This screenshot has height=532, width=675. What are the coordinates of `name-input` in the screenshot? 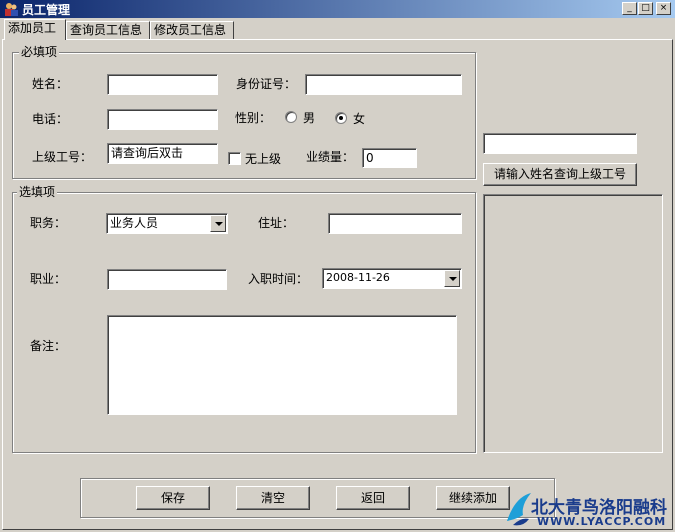 It's located at (162, 84).